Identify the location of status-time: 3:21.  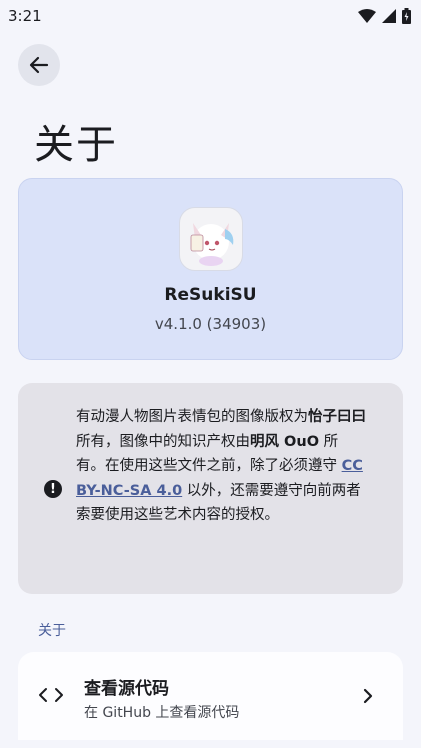
(25, 16).